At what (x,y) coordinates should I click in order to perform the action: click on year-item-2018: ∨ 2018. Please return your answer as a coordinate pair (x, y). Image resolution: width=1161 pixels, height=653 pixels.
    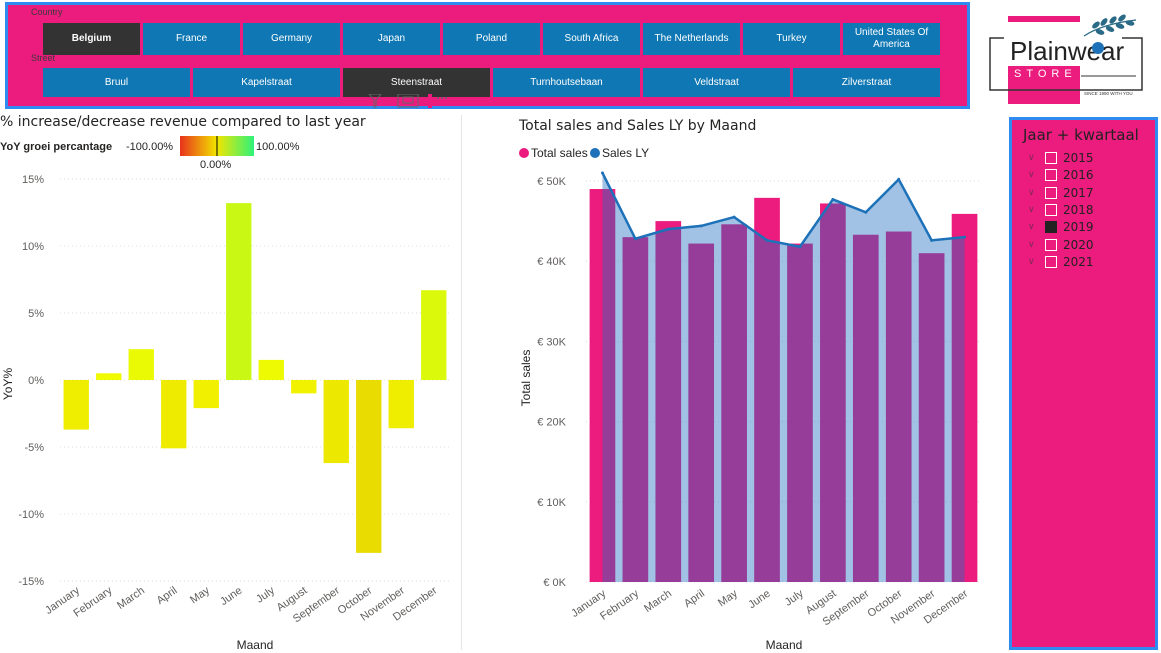
    Looking at the image, I should click on (1061, 210).